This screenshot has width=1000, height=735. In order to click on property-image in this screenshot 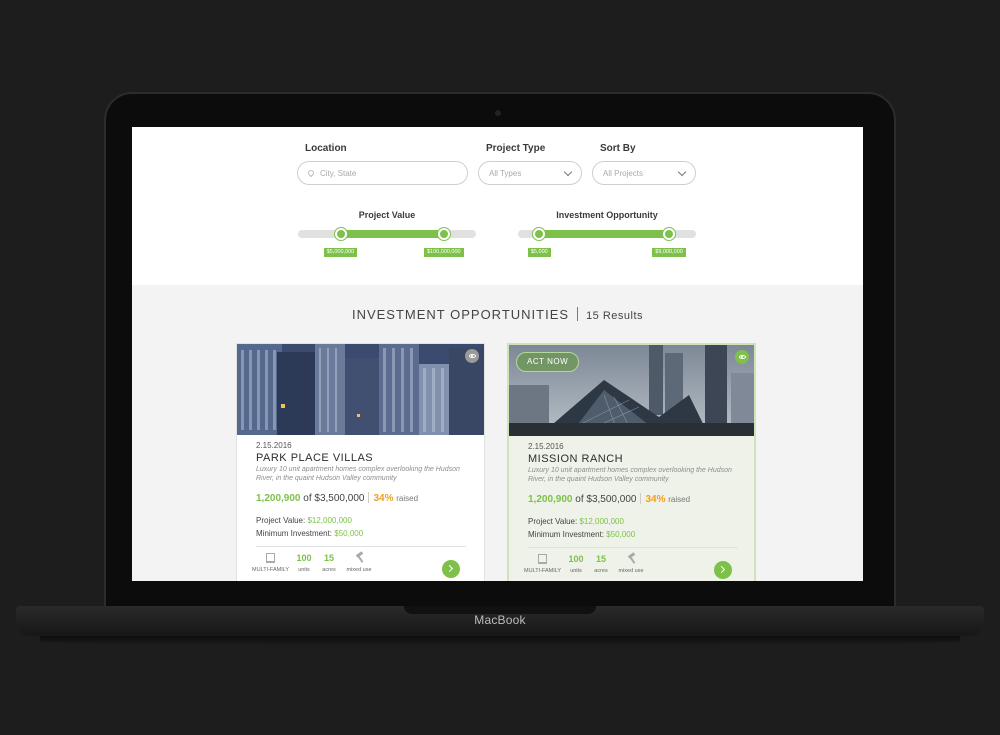, I will do `click(360, 389)`.